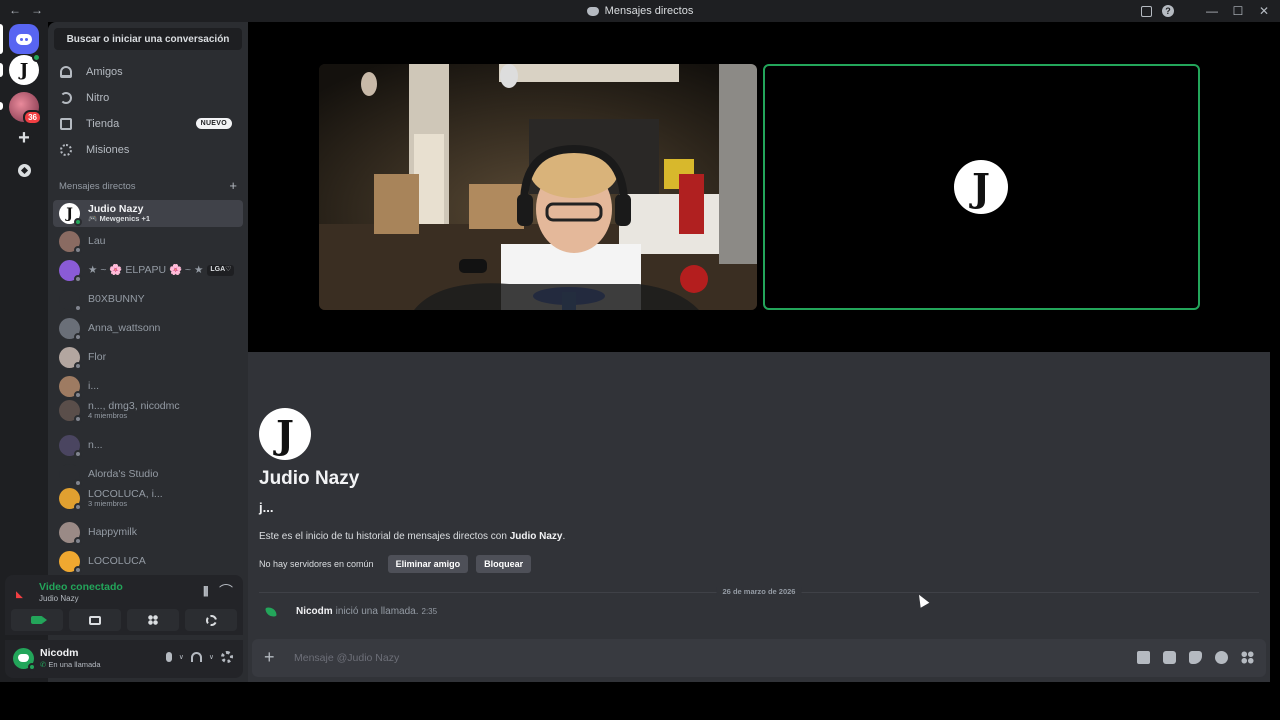 The image size is (1280, 720). What do you see at coordinates (377, 611) in the screenshot?
I see `call-text: inició una llamada.` at bounding box center [377, 611].